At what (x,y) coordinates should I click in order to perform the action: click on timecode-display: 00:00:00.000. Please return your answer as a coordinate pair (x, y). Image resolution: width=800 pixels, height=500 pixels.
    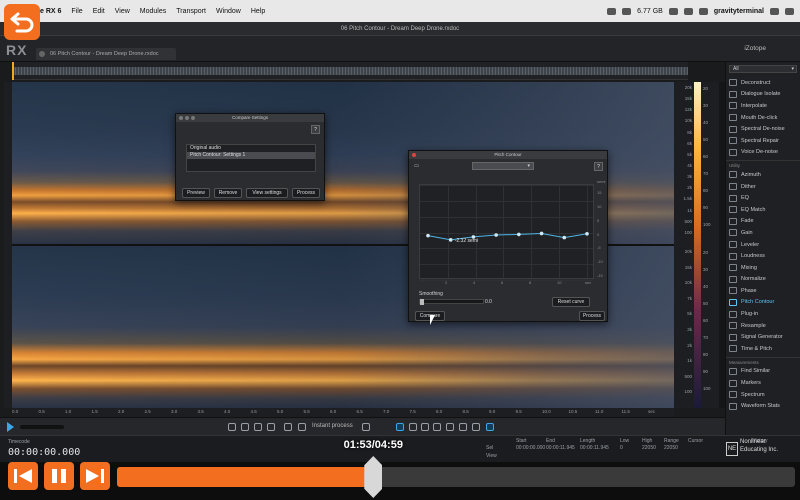
    Looking at the image, I should click on (44, 452).